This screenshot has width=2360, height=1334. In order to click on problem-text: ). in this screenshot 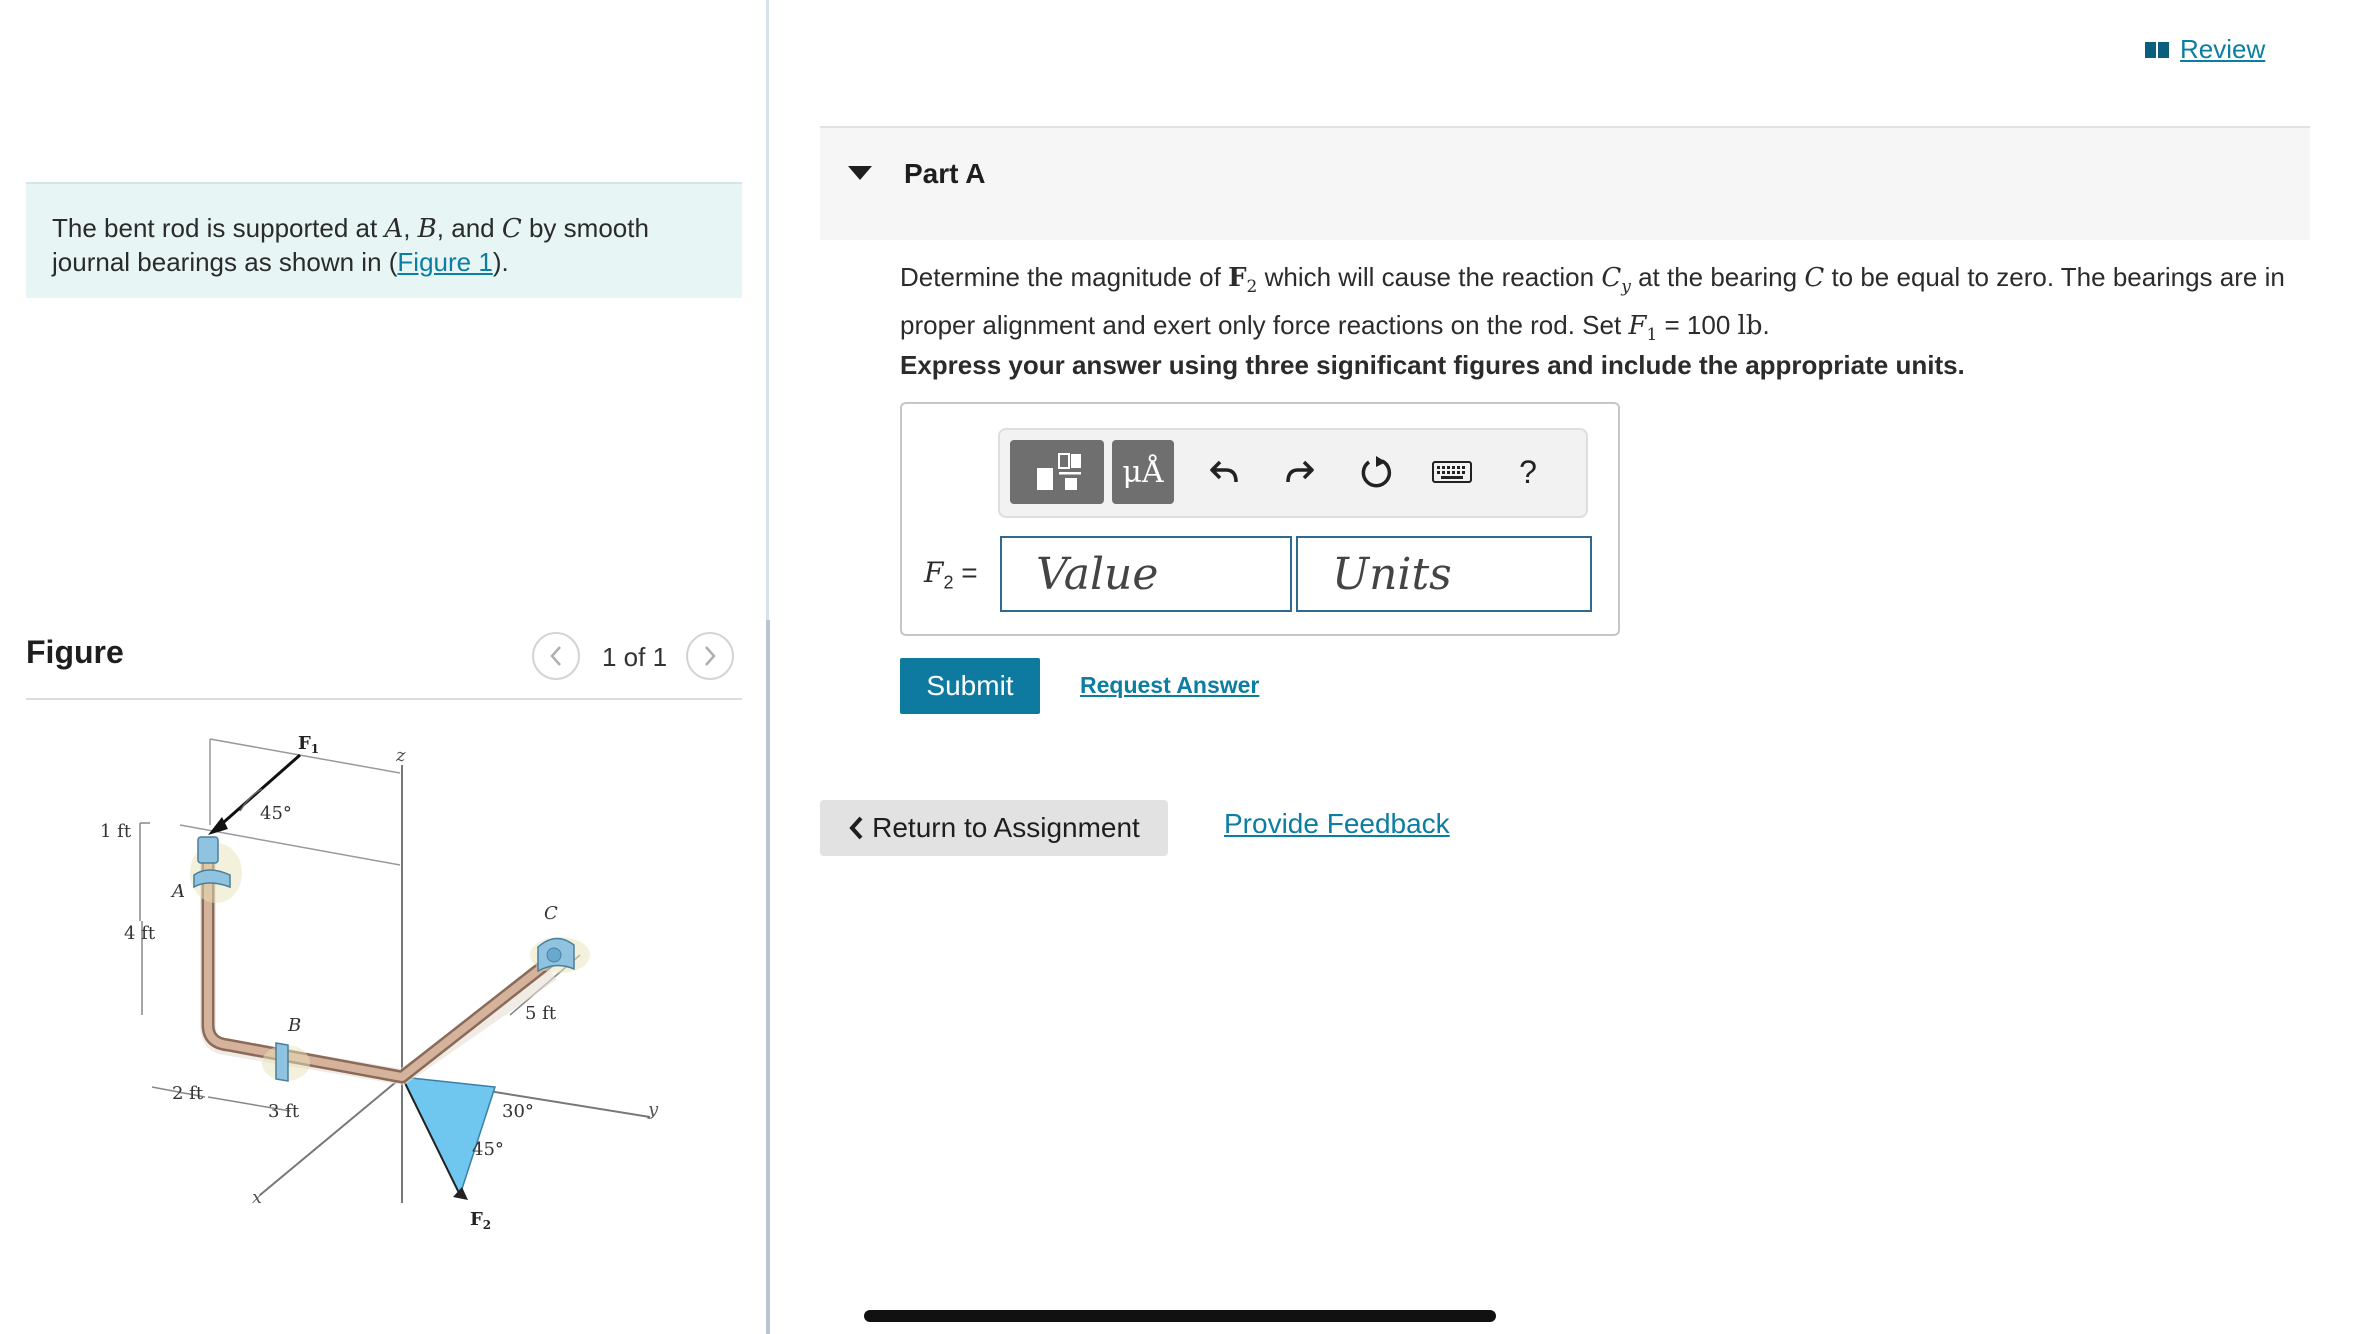, I will do `click(500, 262)`.